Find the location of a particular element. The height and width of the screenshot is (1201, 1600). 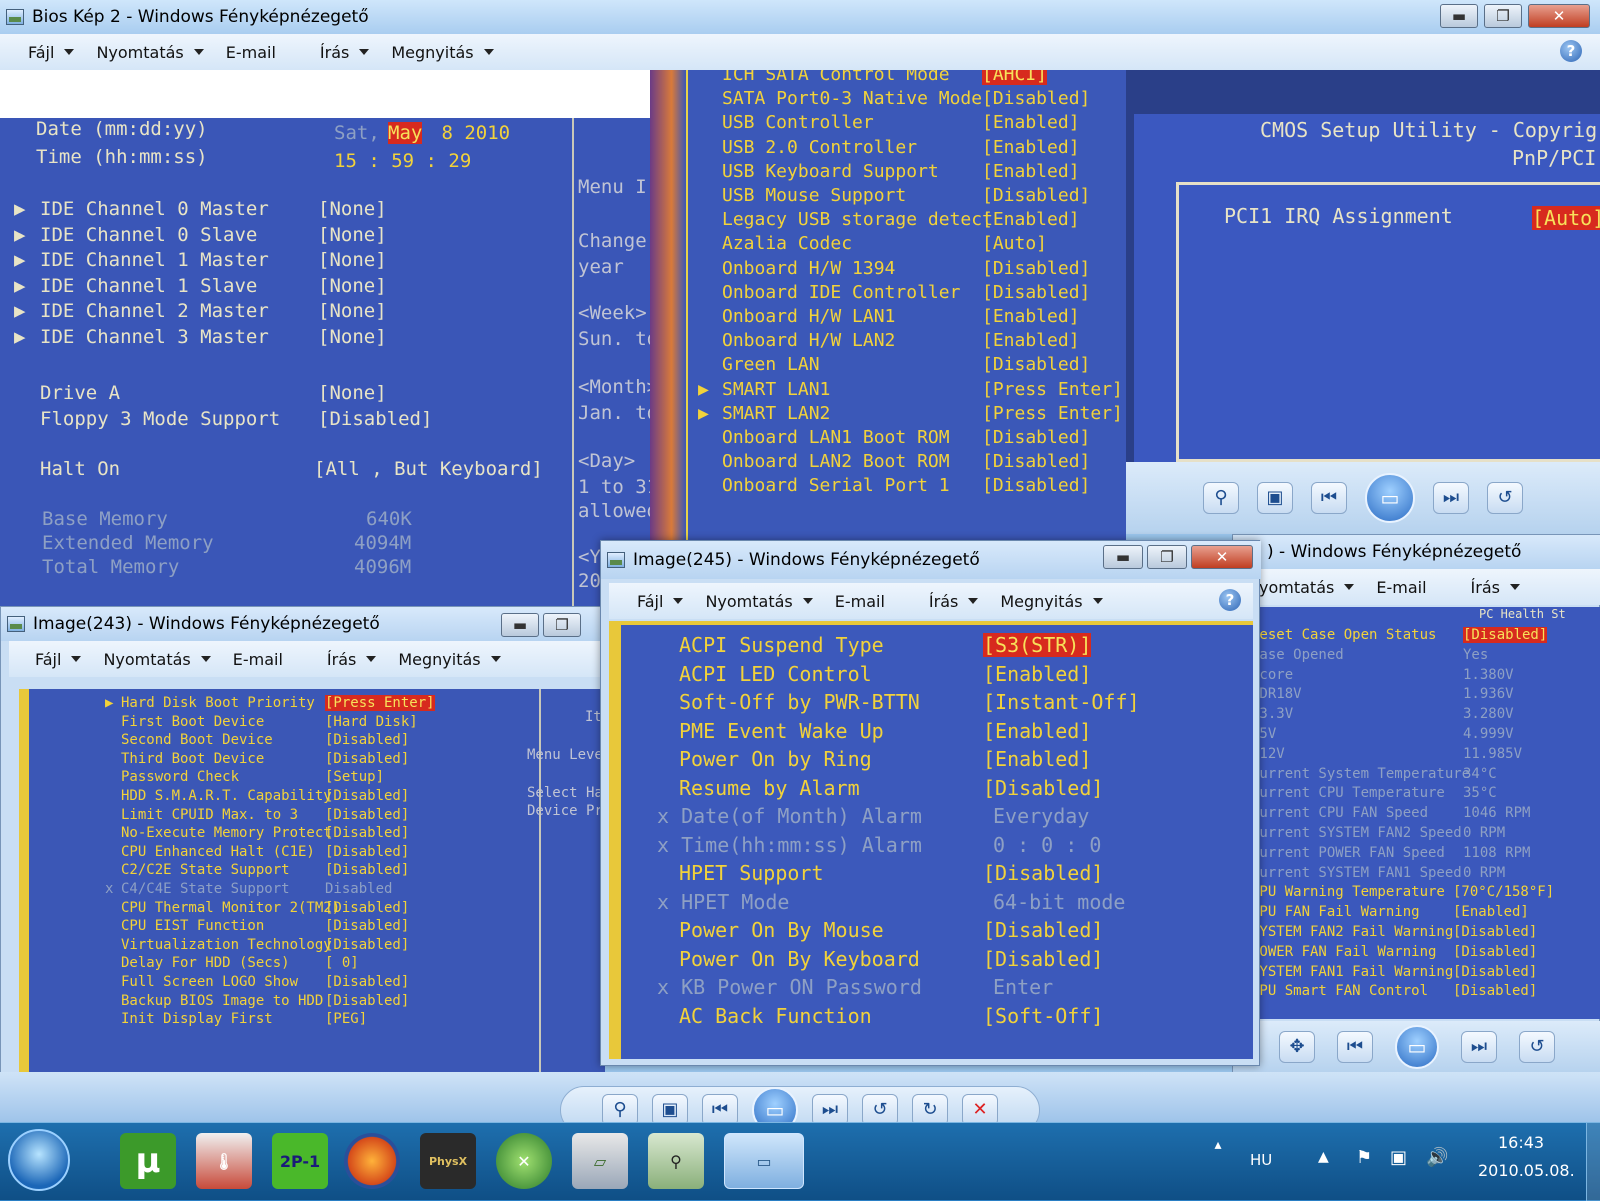

drive-a-value: [None] is located at coordinates (352, 393).